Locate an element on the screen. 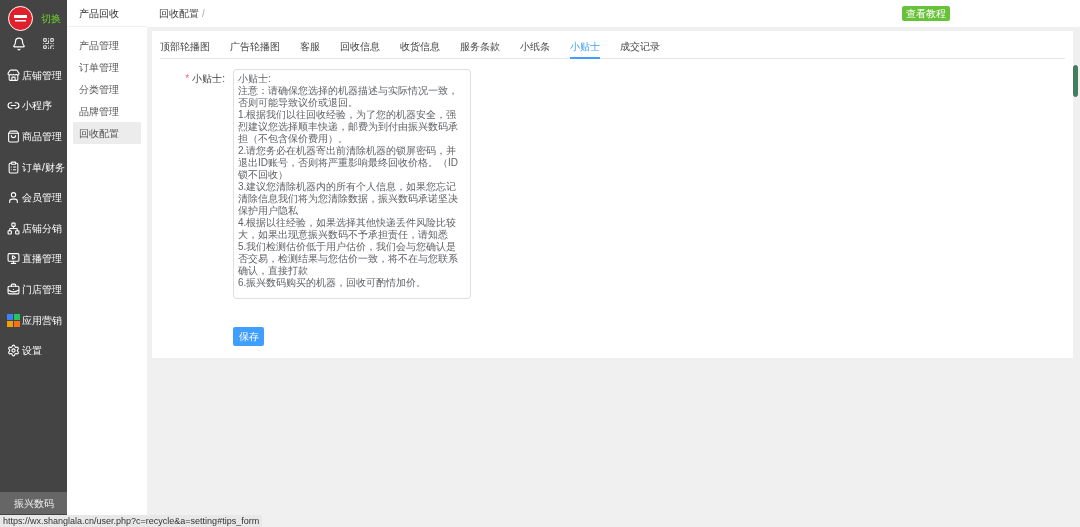 The image size is (1080, 527). subnav-item: 订单管理 is located at coordinates (107, 67).